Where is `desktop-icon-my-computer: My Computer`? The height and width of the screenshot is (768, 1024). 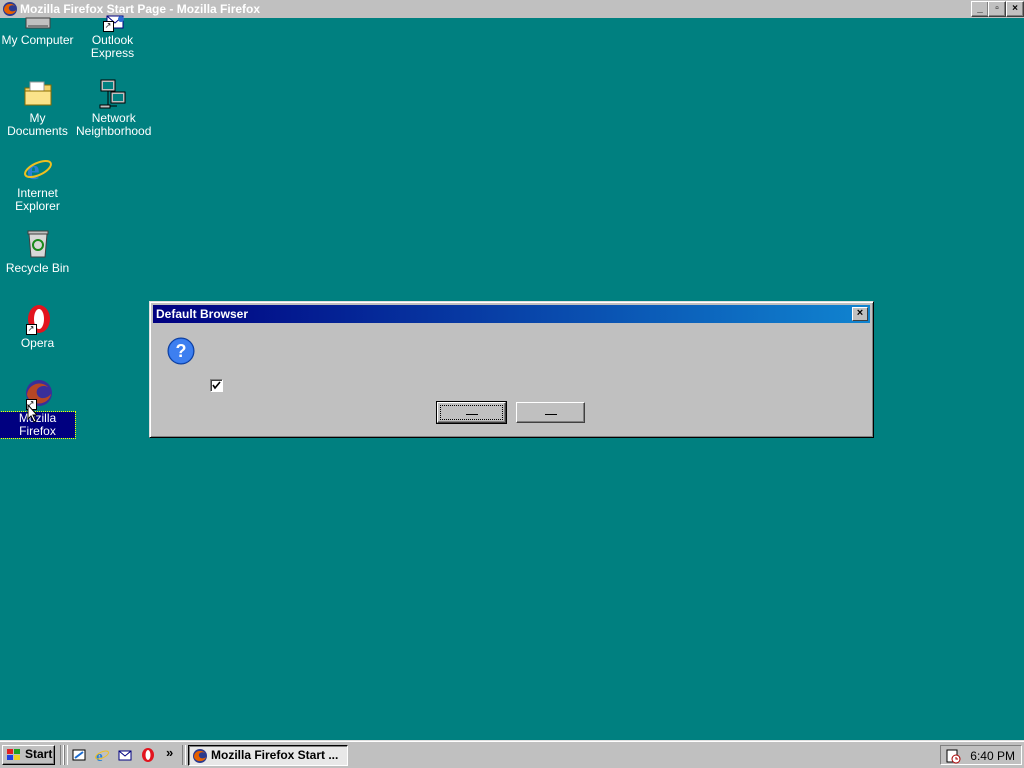 desktop-icon-my-computer: My Computer is located at coordinates (37, 30).